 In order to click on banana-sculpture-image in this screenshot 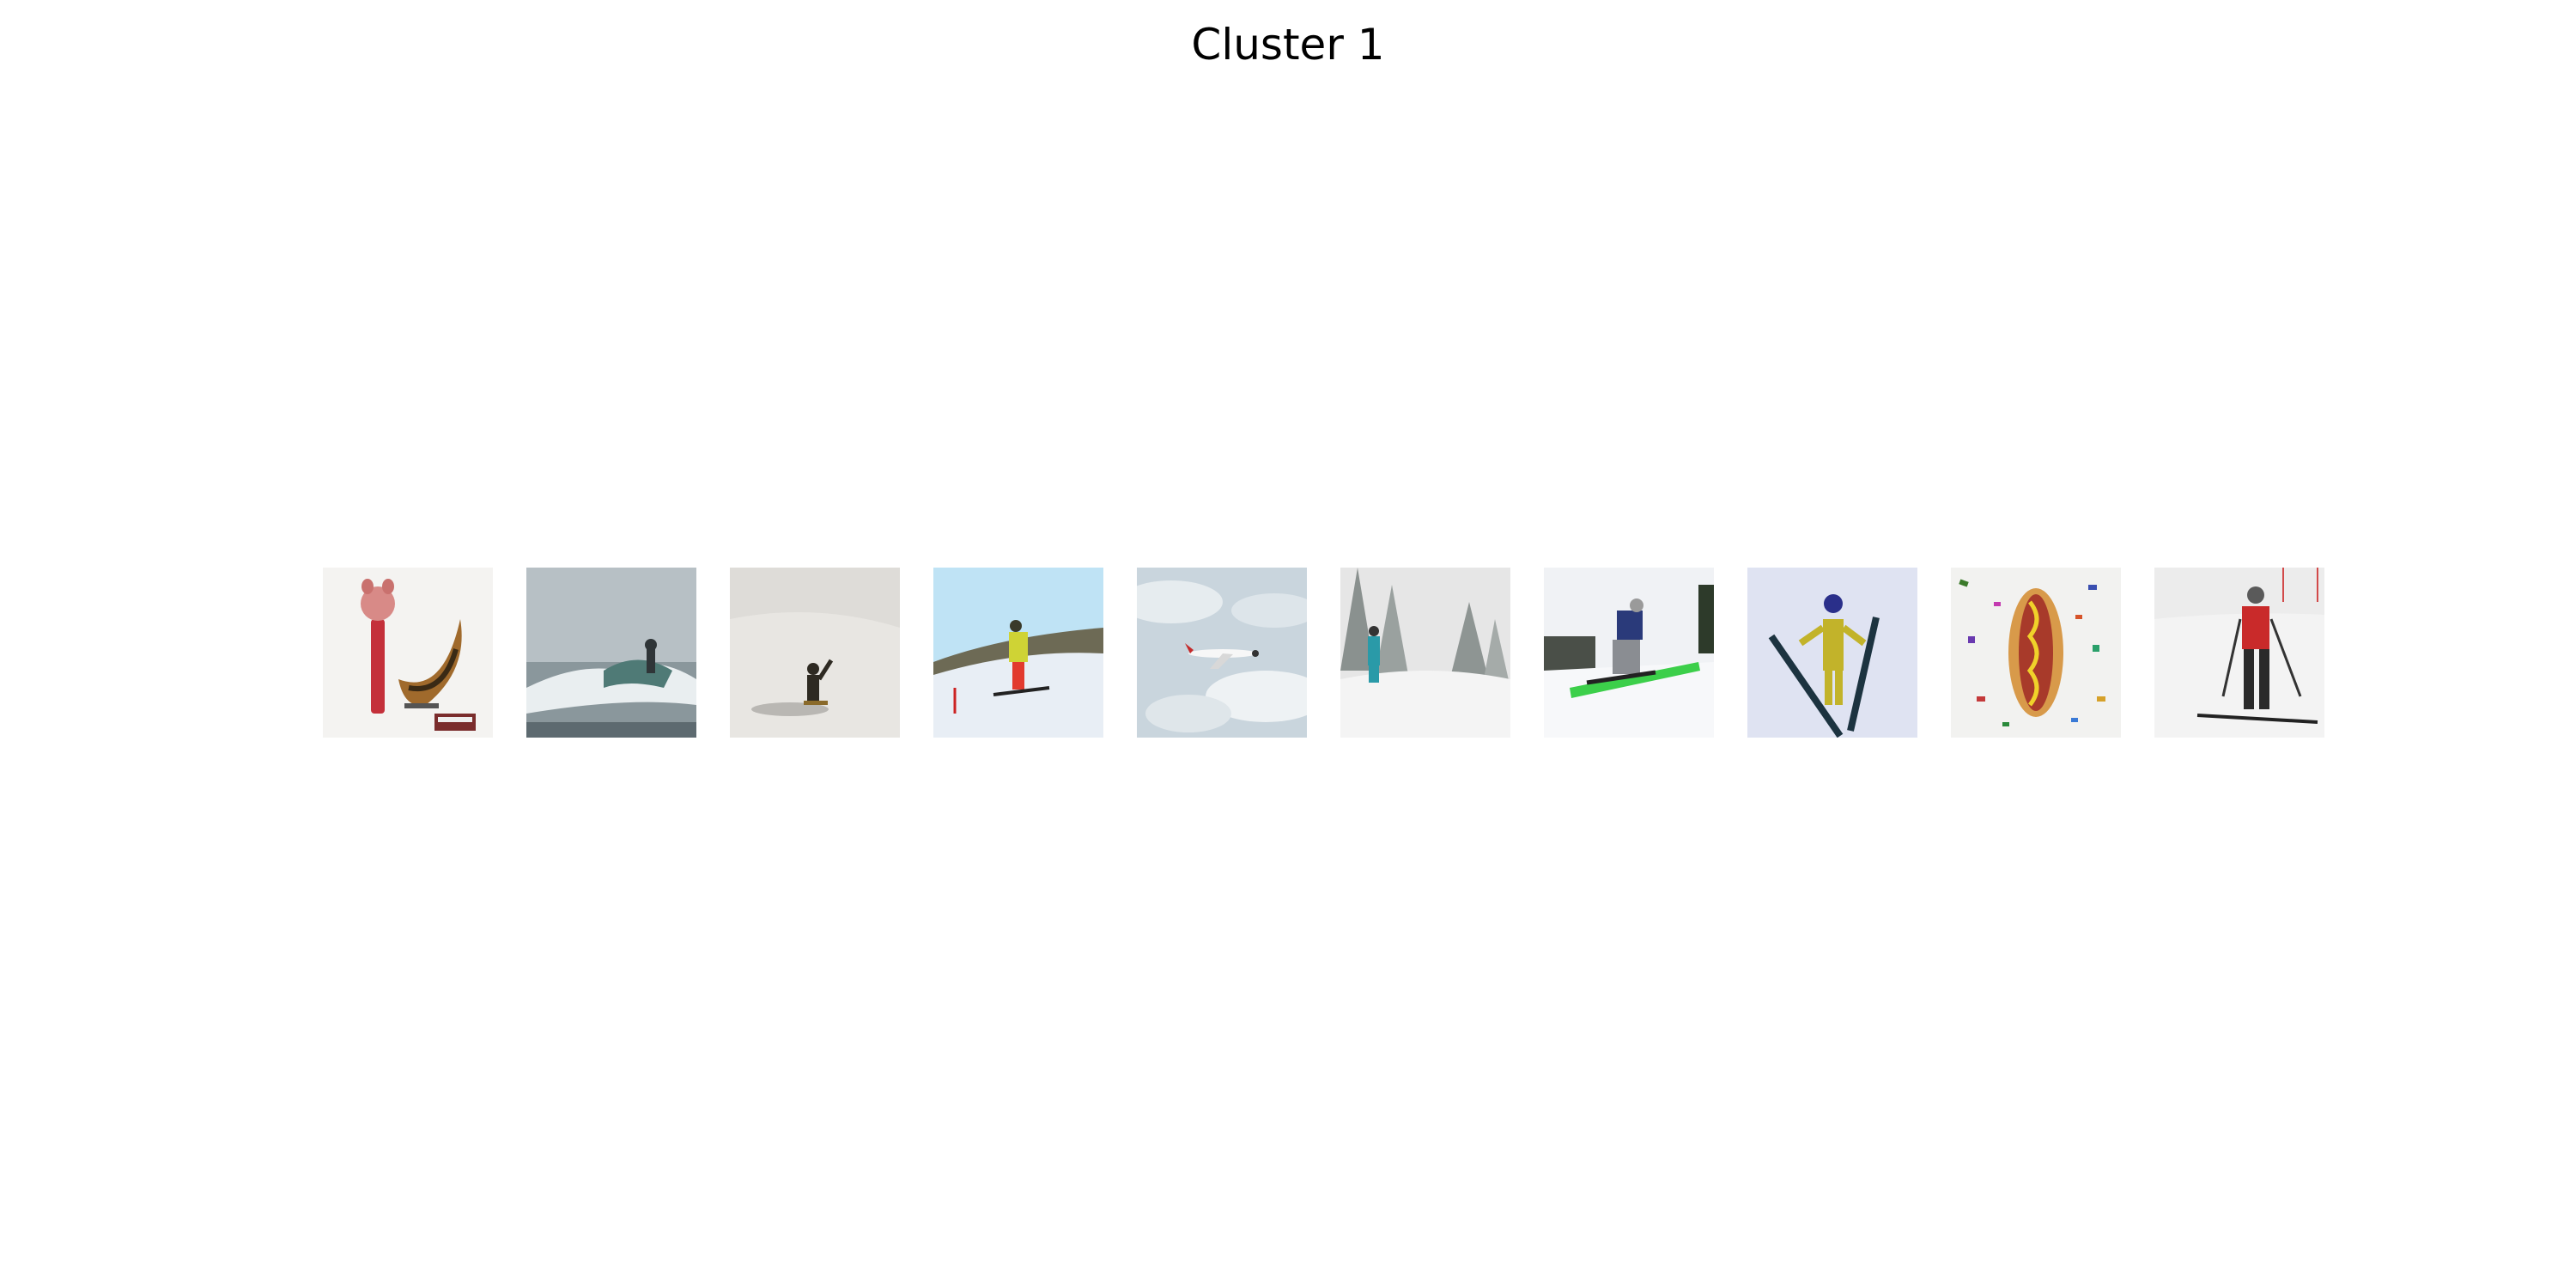, I will do `click(408, 653)`.